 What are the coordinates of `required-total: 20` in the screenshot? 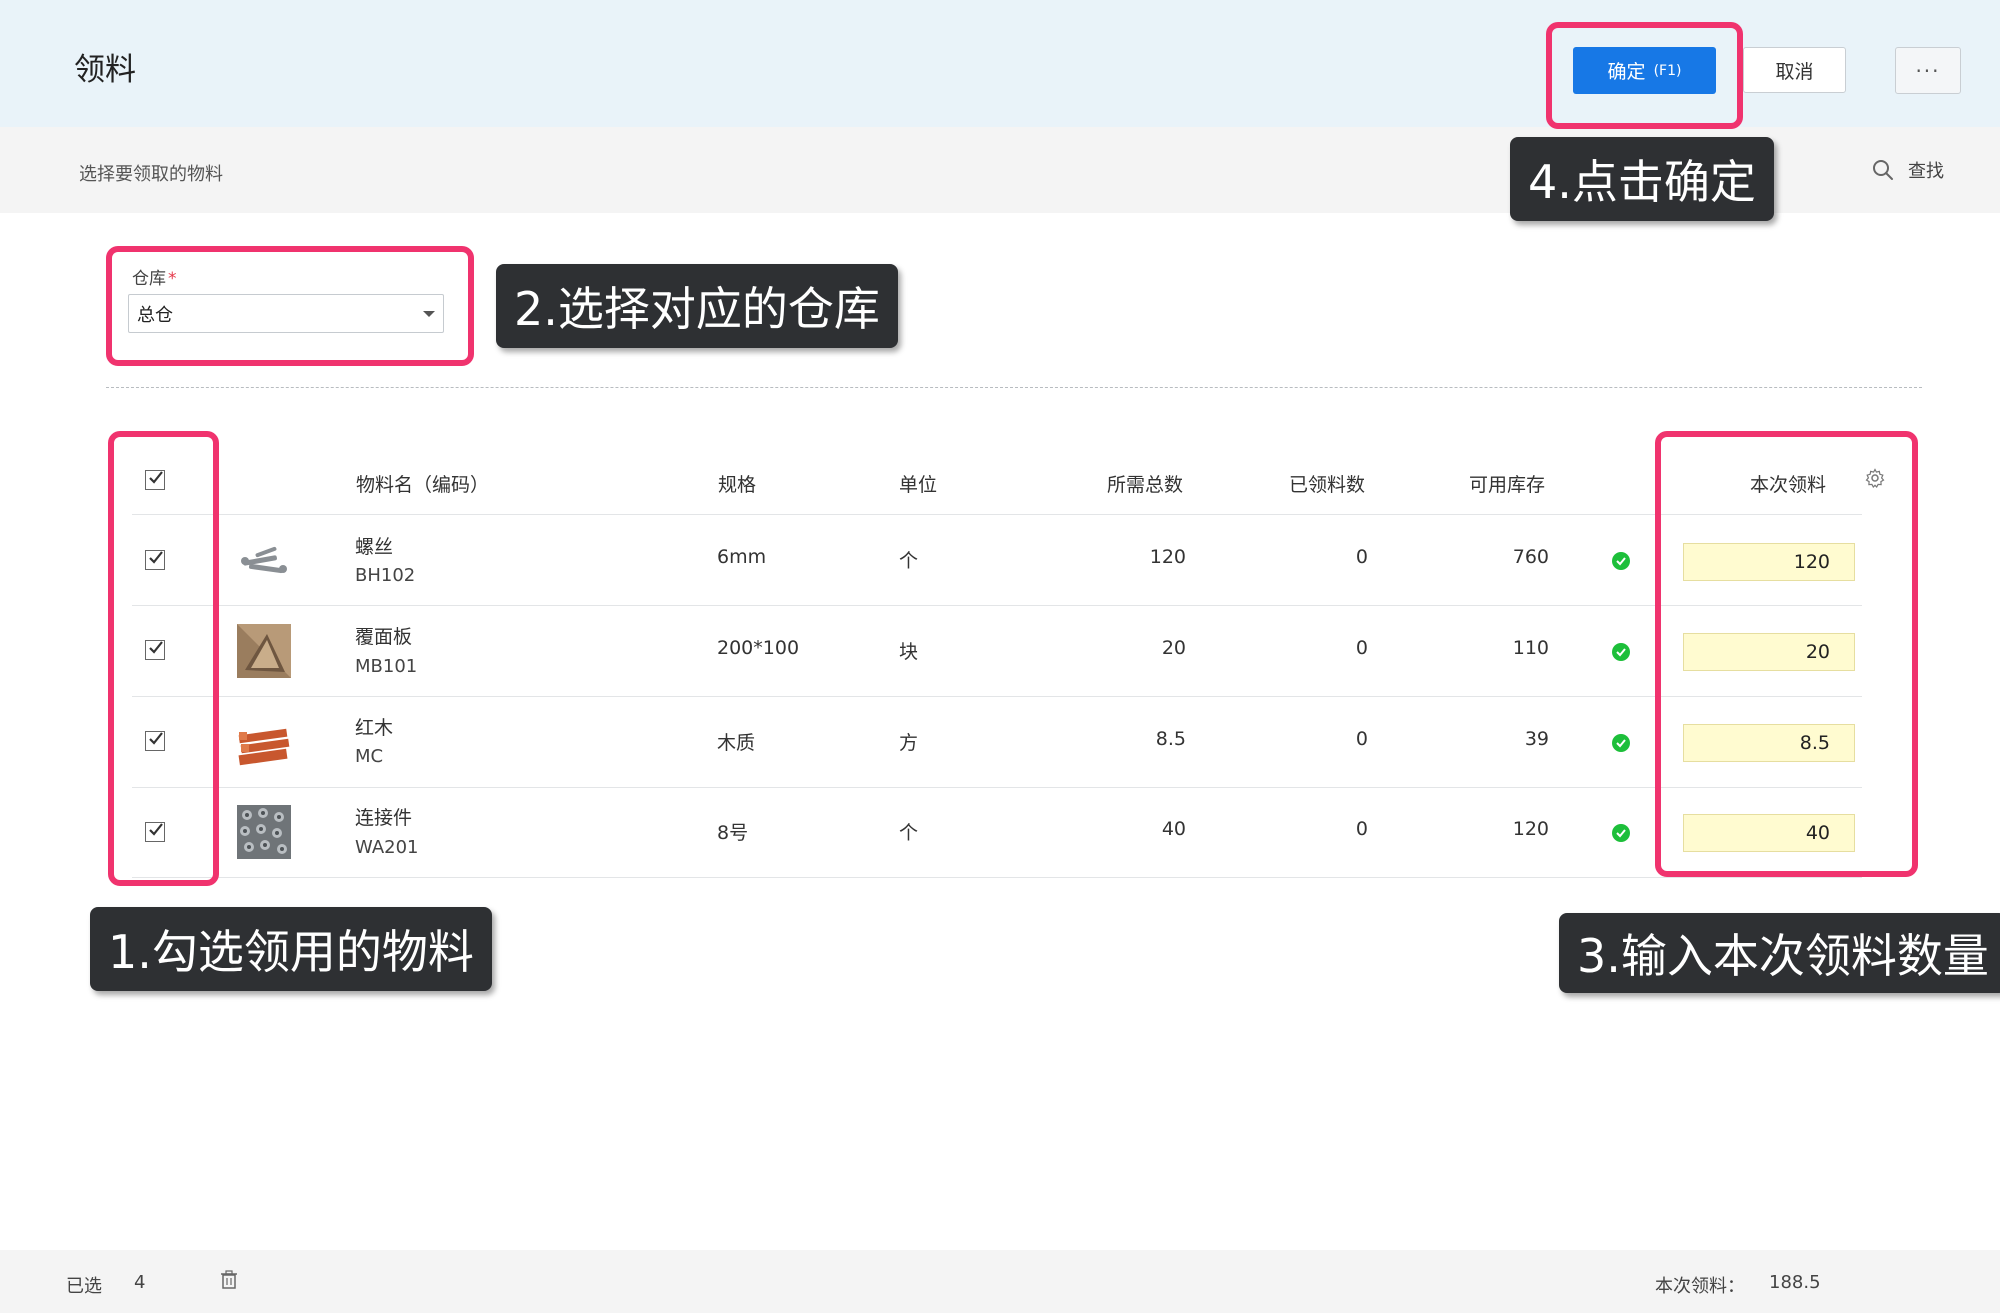 It's located at (1173, 648).